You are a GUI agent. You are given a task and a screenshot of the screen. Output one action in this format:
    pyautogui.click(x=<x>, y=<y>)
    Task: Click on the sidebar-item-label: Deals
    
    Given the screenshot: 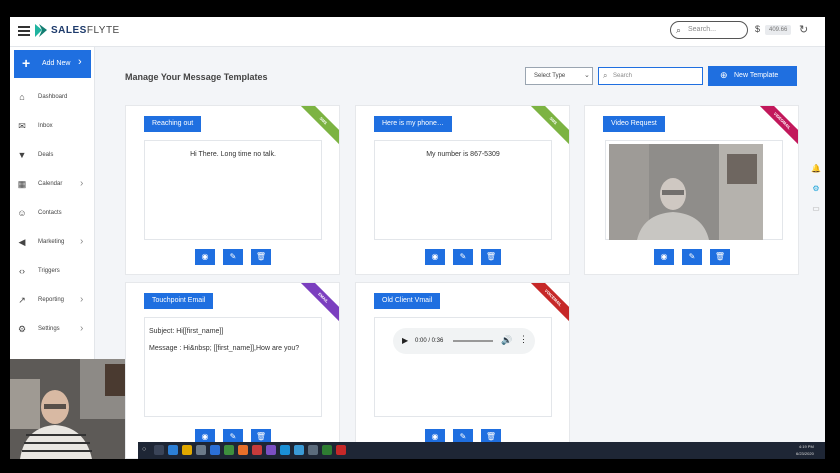 What is the action you would take?
    pyautogui.click(x=46, y=155)
    